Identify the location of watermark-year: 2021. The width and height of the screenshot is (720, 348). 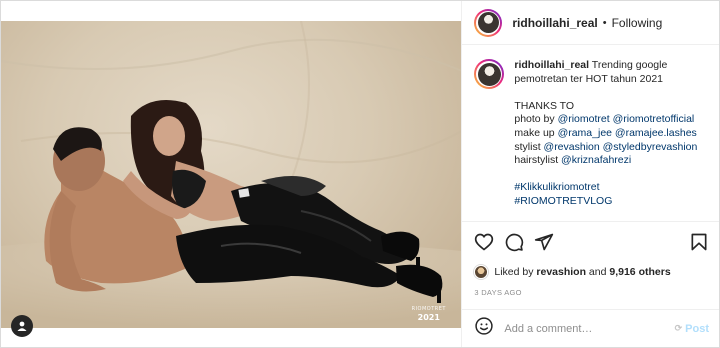
(428, 317).